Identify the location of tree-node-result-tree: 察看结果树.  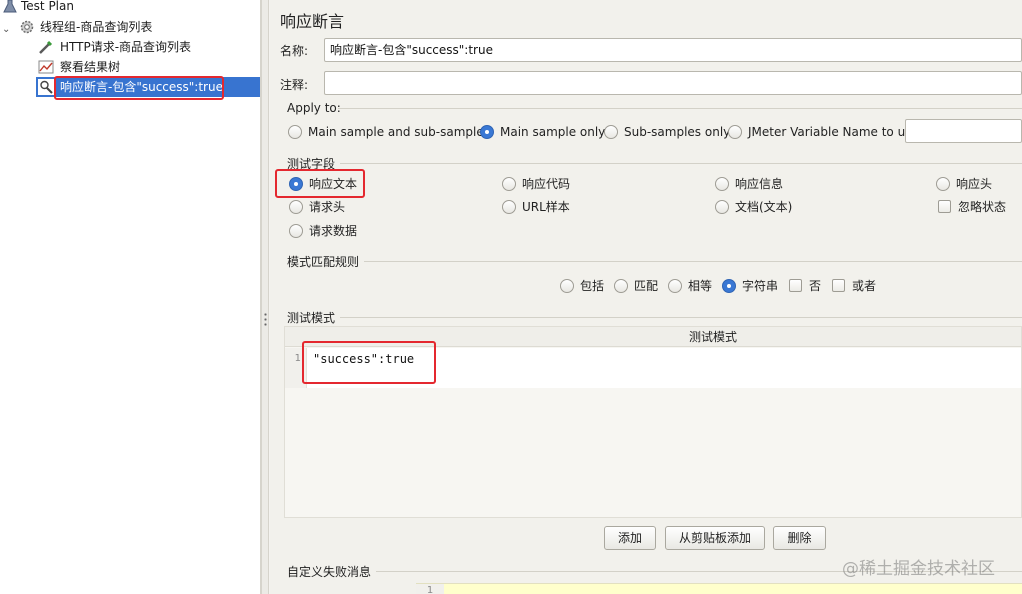
(130, 67).